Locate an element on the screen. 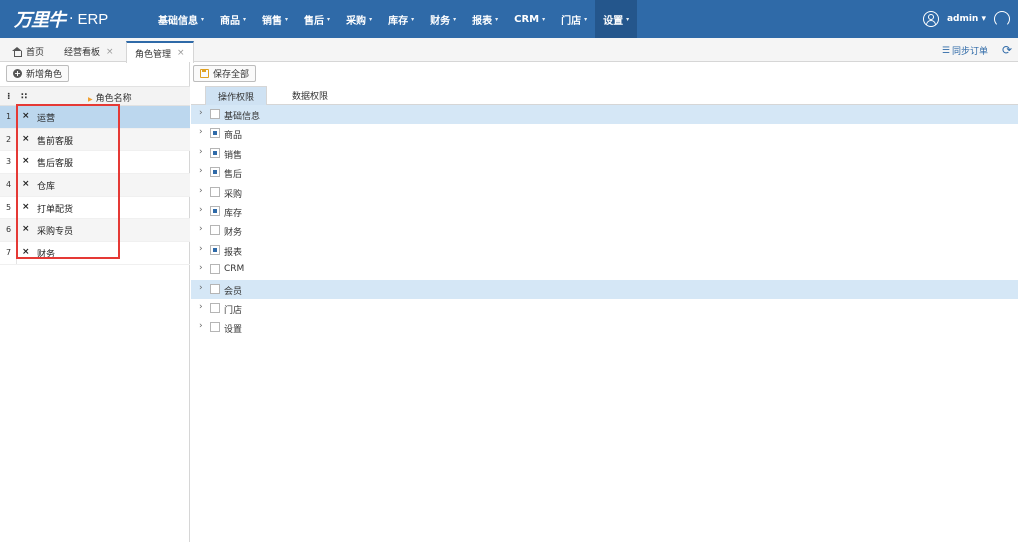 This screenshot has width=1018, height=542. nav-item-5: 库存 ▾ is located at coordinates (401, 19).